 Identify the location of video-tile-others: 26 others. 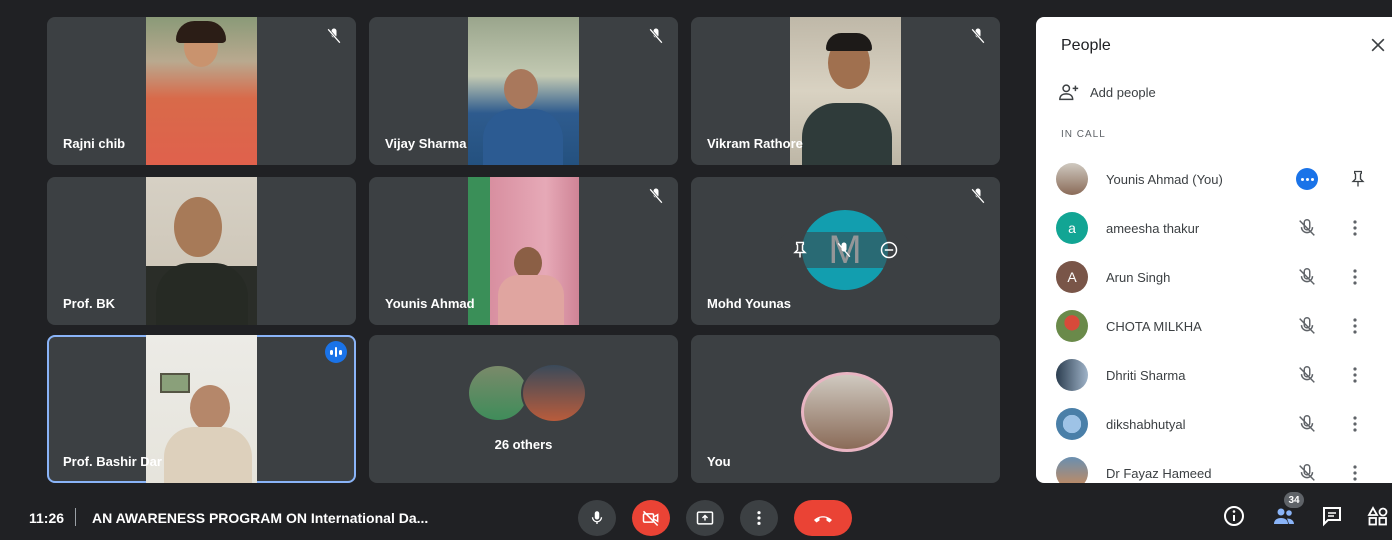
(523, 409).